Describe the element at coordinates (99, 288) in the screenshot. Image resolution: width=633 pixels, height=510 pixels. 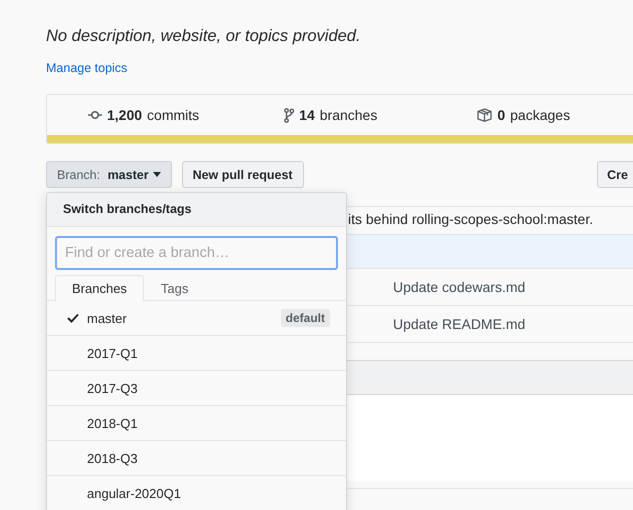
I see `branch-tab: Branches` at that location.